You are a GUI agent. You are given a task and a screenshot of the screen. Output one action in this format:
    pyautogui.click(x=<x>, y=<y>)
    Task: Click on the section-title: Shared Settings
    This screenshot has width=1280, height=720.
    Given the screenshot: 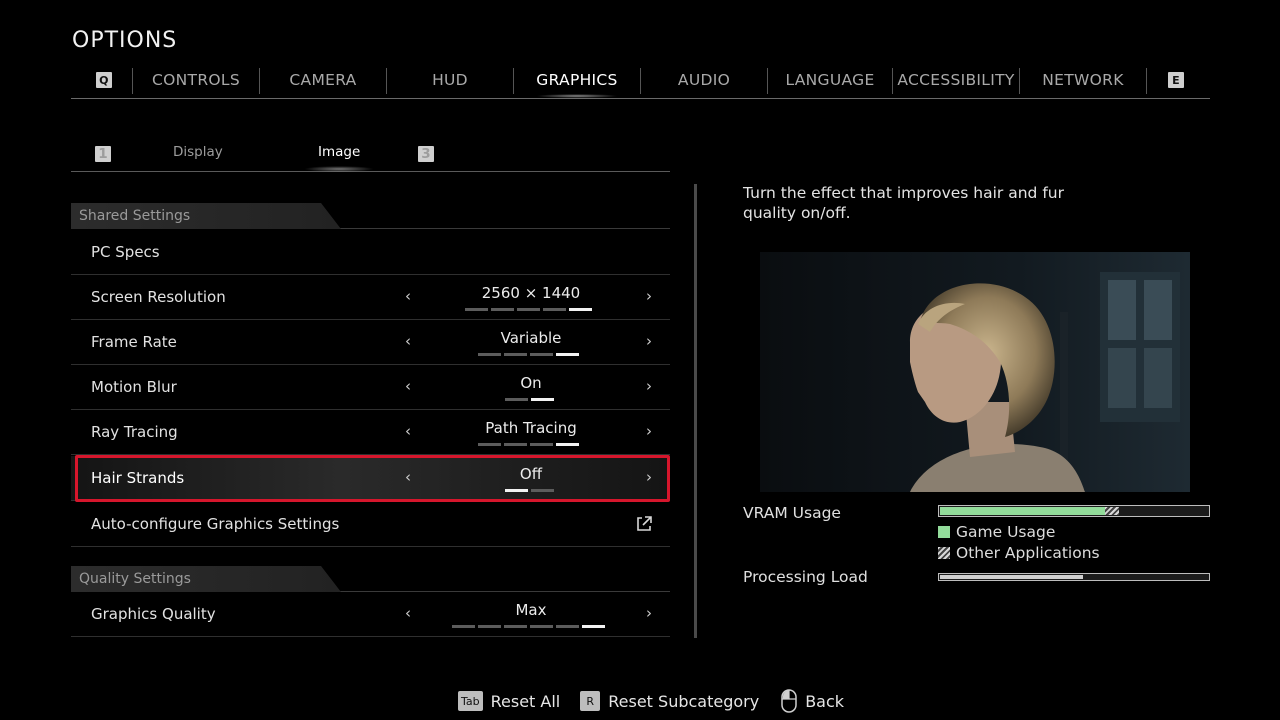 What is the action you would take?
    pyautogui.click(x=135, y=216)
    